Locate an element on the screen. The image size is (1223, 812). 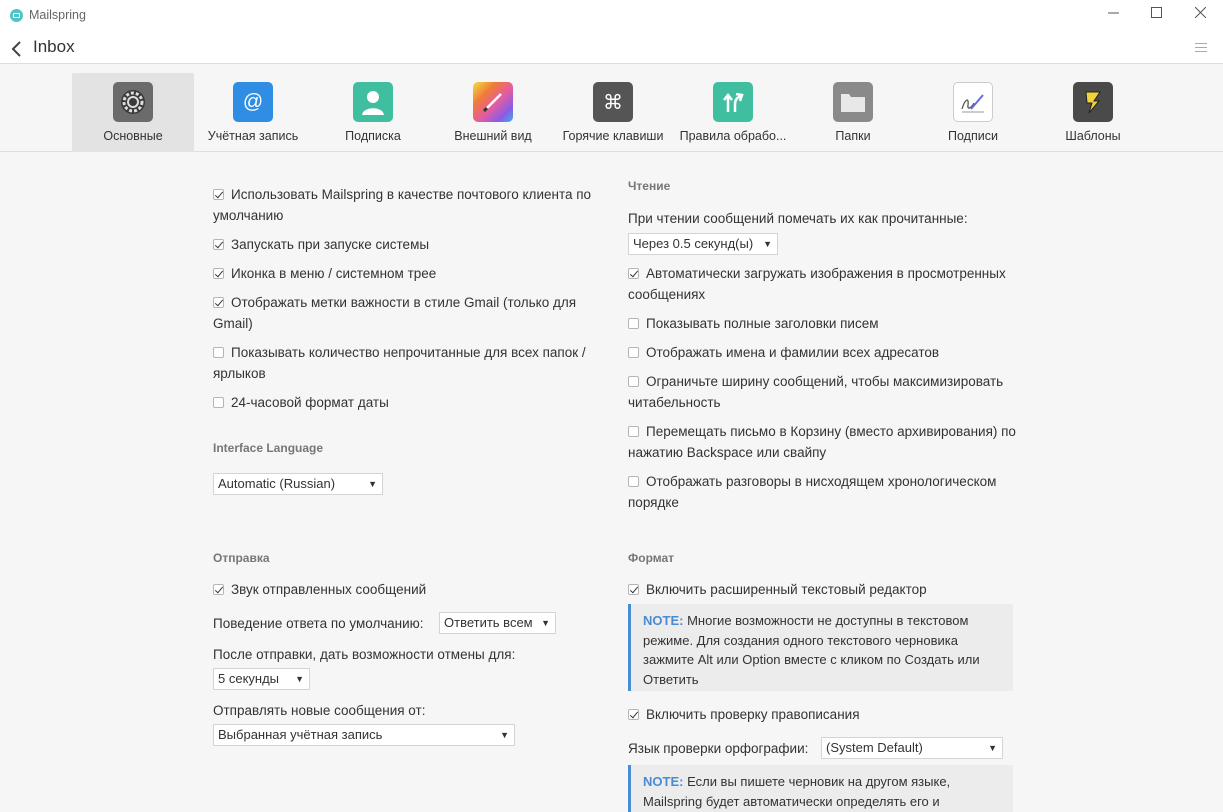
tab-general: Основные is located at coordinates (133, 112).